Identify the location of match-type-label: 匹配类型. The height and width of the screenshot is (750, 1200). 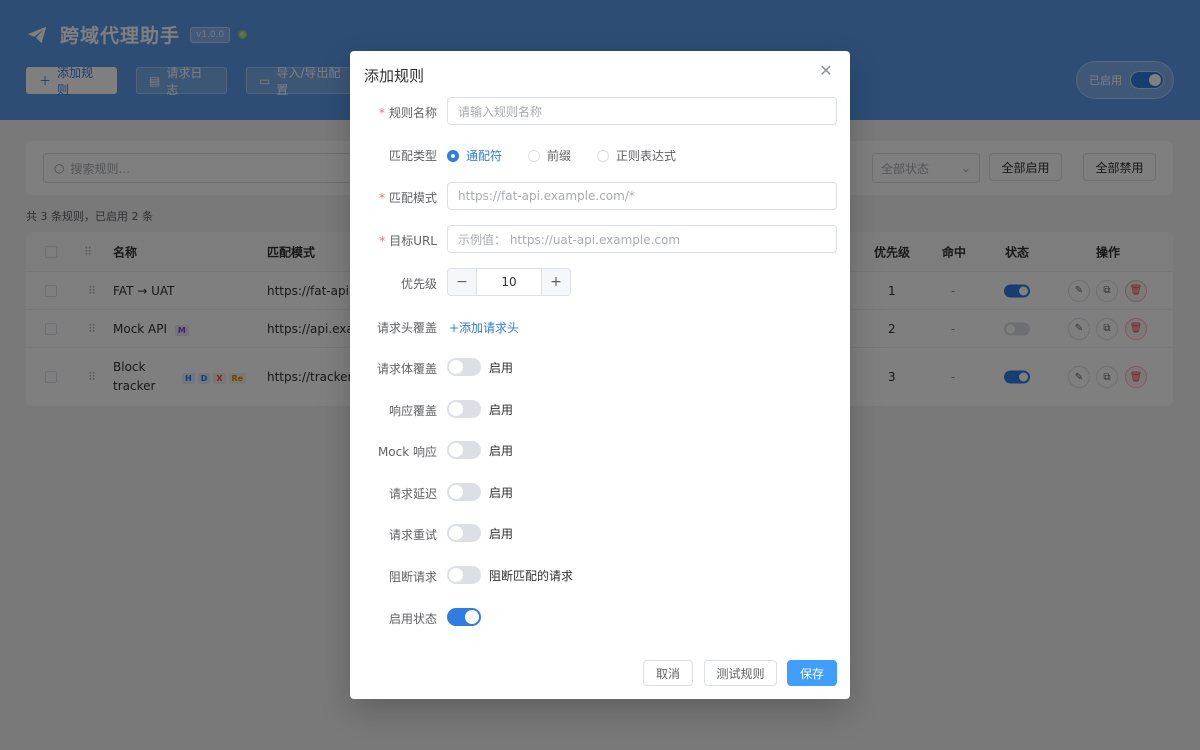
(412, 156).